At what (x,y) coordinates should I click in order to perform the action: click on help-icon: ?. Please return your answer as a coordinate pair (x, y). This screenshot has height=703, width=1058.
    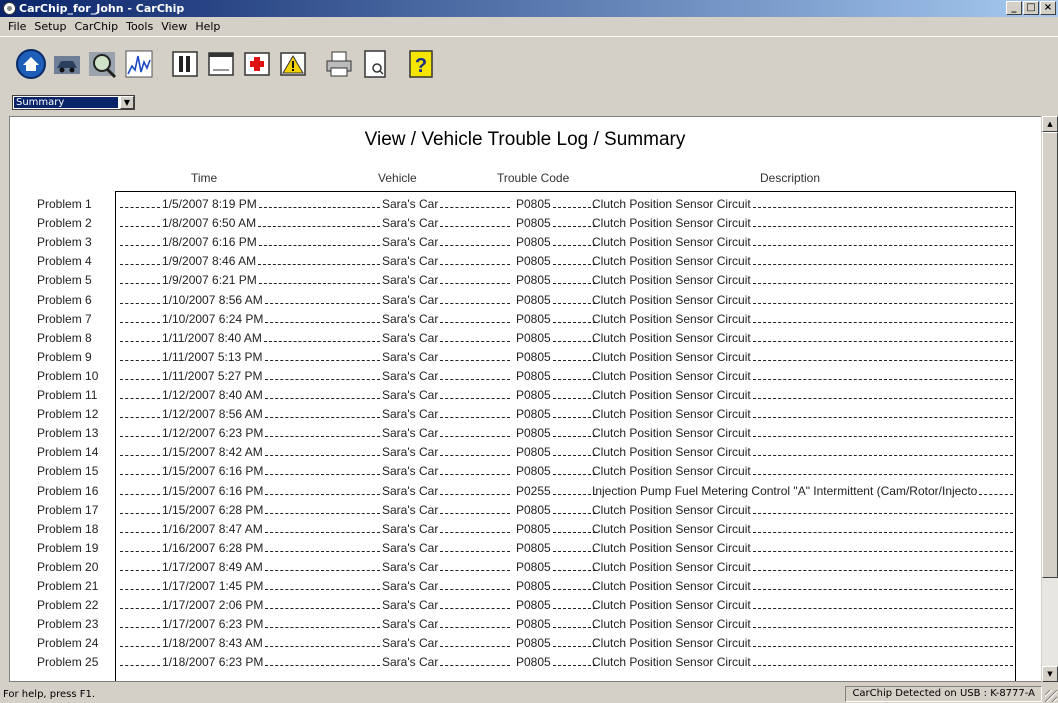
    Looking at the image, I should click on (421, 64).